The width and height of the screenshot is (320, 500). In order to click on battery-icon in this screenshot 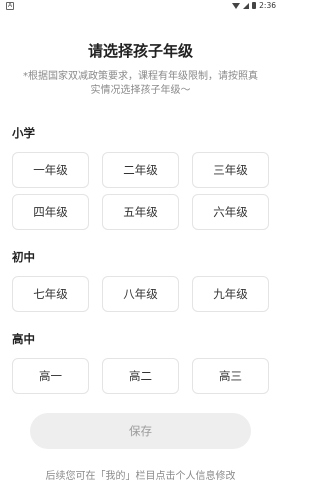, I will do `click(254, 5)`.